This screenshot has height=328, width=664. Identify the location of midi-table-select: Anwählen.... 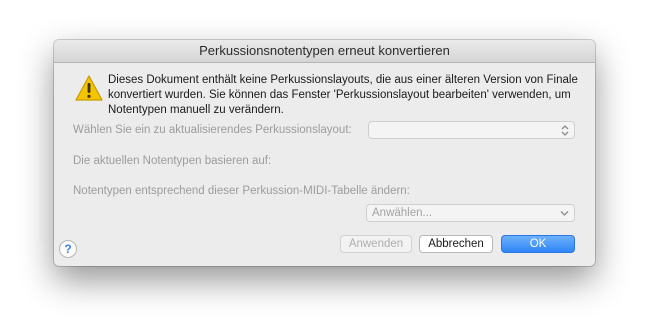
(470, 213).